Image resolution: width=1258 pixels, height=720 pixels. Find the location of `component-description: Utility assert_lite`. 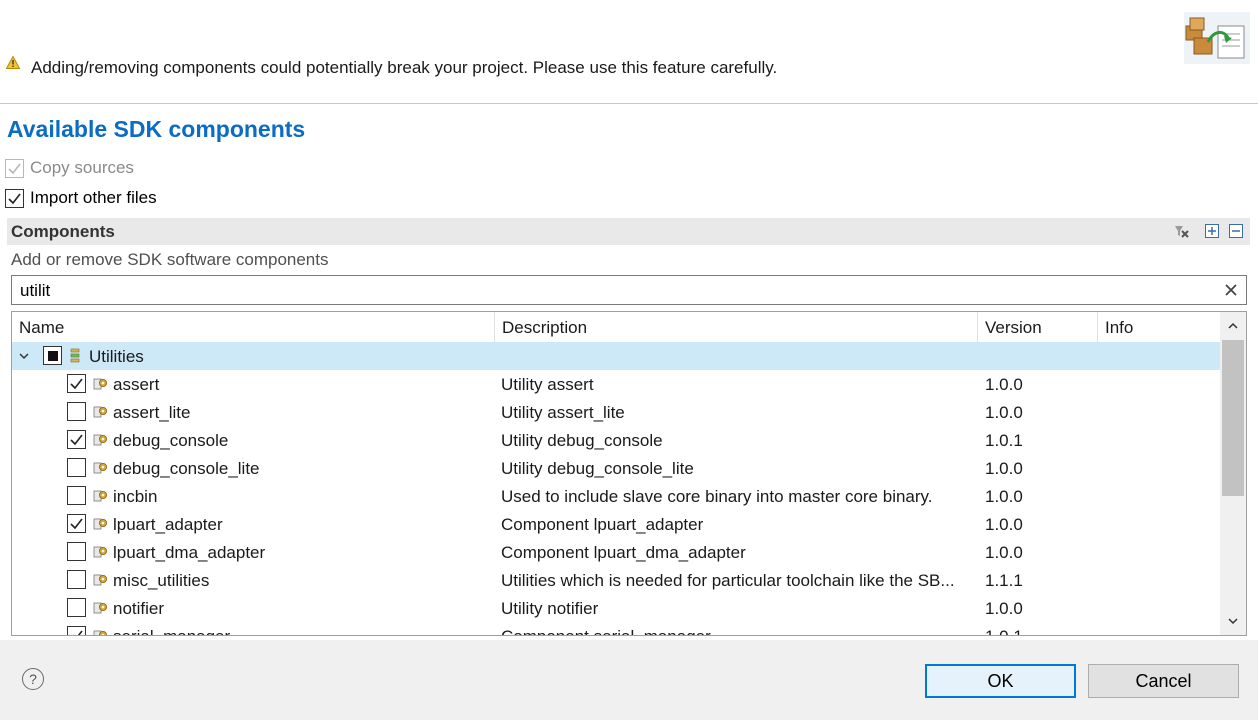

component-description: Utility assert_lite is located at coordinates (563, 412).